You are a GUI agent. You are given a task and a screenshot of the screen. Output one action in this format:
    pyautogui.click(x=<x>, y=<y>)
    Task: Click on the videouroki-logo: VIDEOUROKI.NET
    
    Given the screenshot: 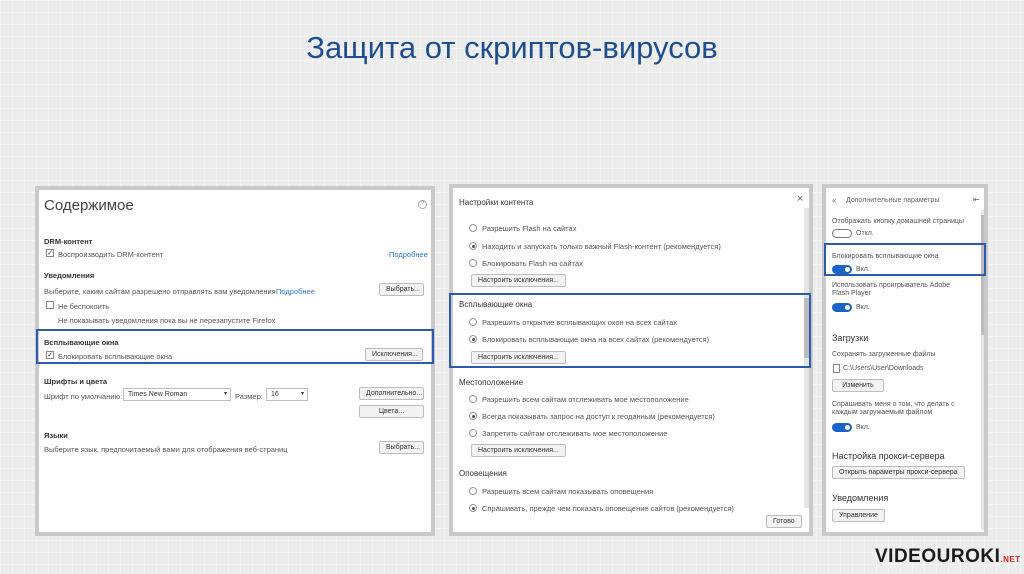 What is the action you would take?
    pyautogui.click(x=948, y=557)
    